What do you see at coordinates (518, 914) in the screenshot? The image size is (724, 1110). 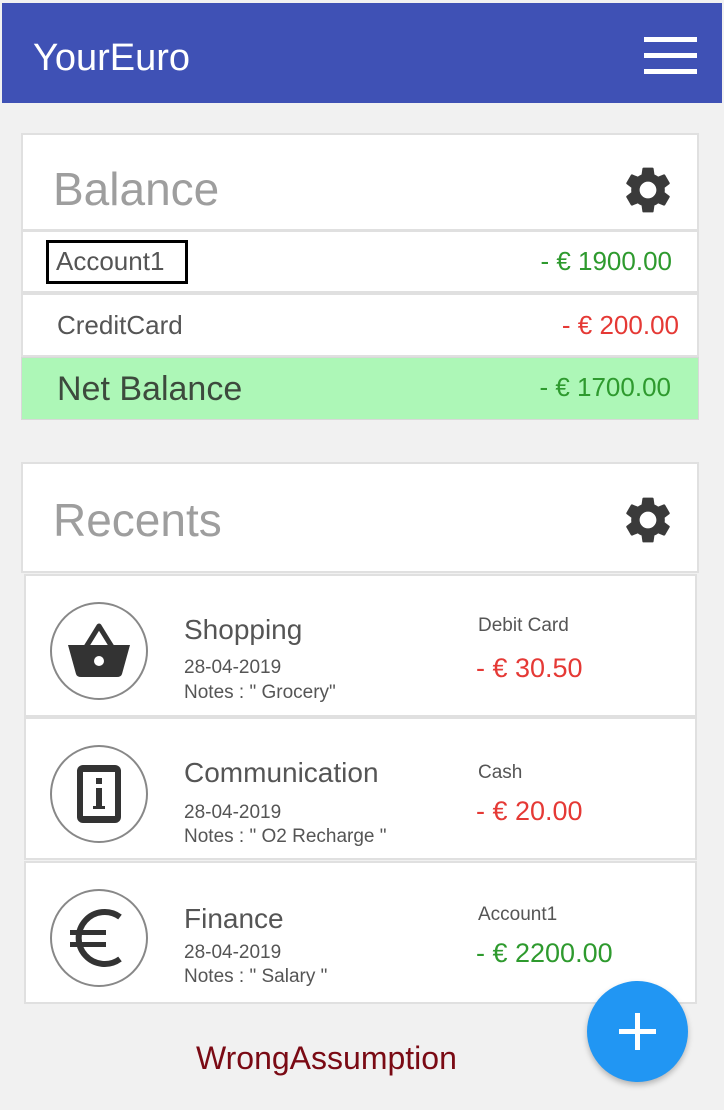 I see `transaction-account: Account1` at bounding box center [518, 914].